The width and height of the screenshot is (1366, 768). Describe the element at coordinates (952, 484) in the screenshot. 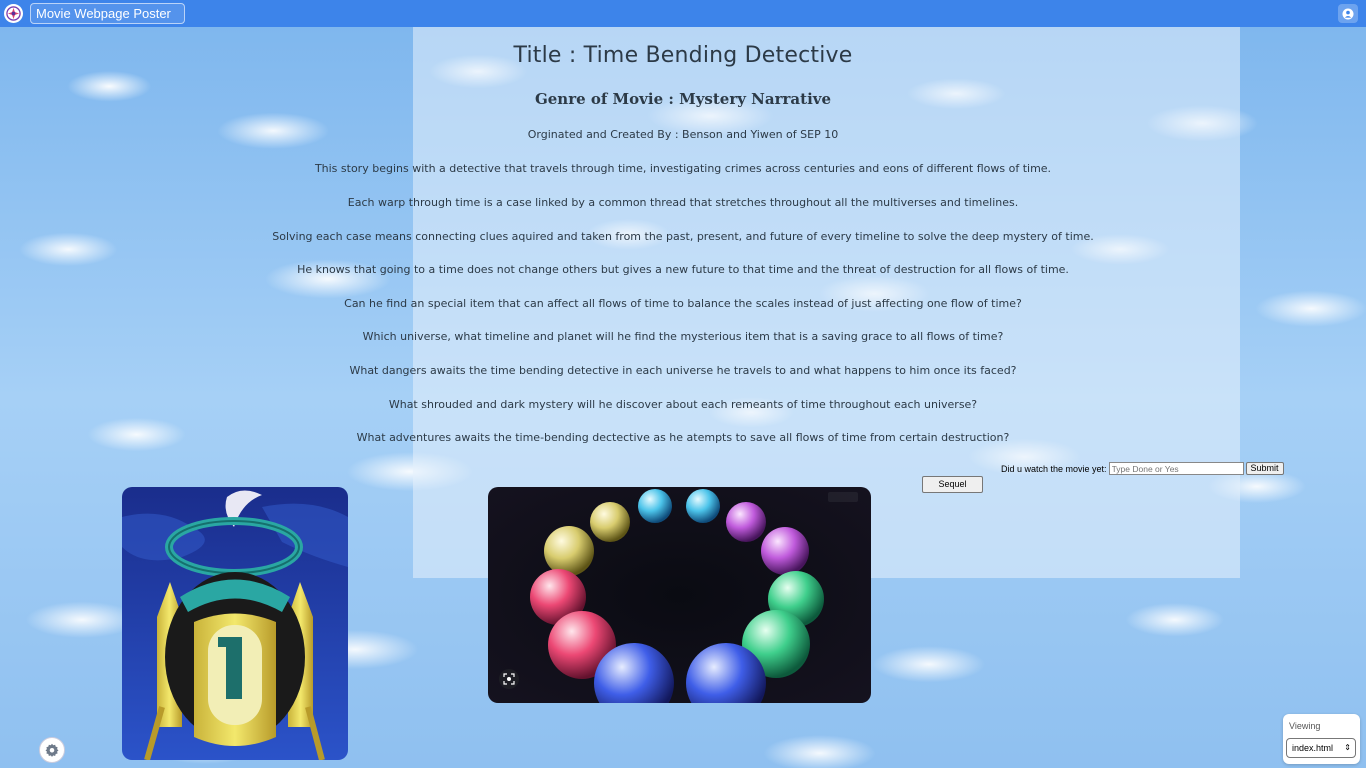

I see `sequel-button: Sequel` at that location.